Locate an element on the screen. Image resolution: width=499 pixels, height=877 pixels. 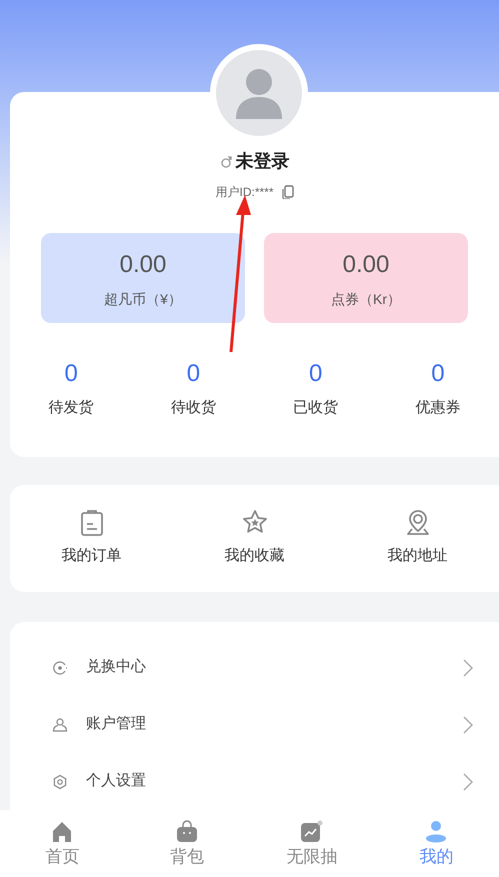
shortcut-item: 我的收藏 is located at coordinates (254, 538).